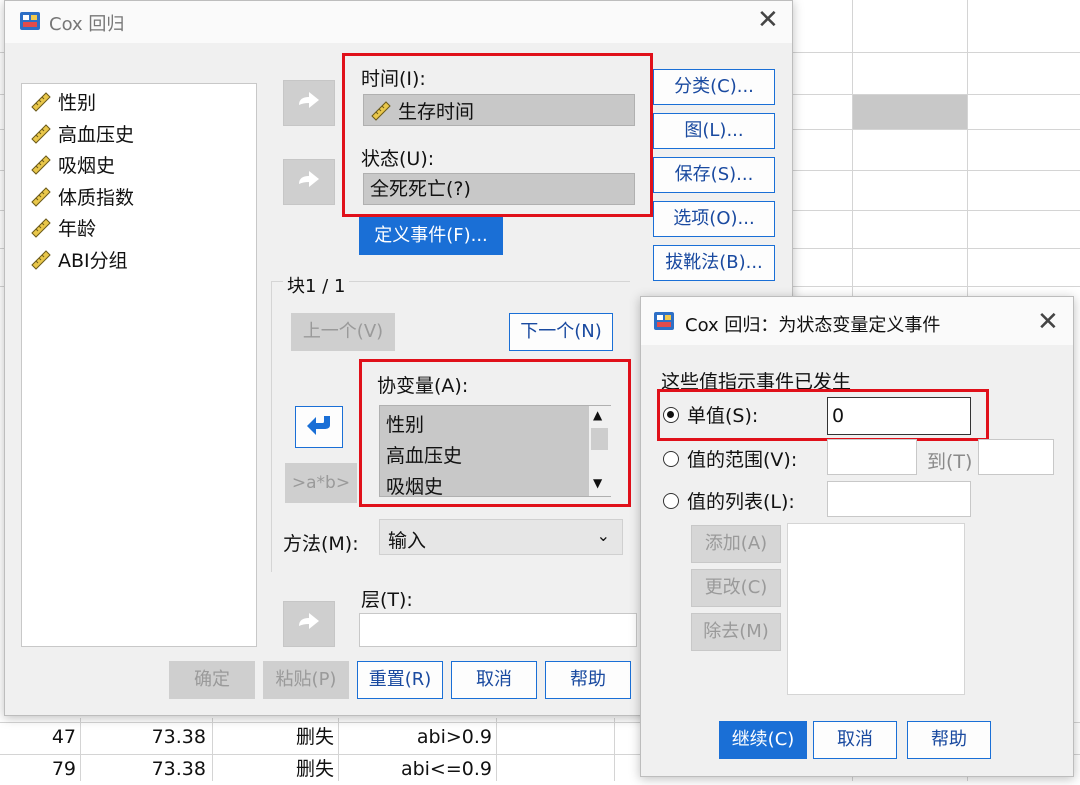 The height and width of the screenshot is (785, 1080). Describe the element at coordinates (736, 544) in the screenshot. I see `add-button: 添加(A)` at that location.